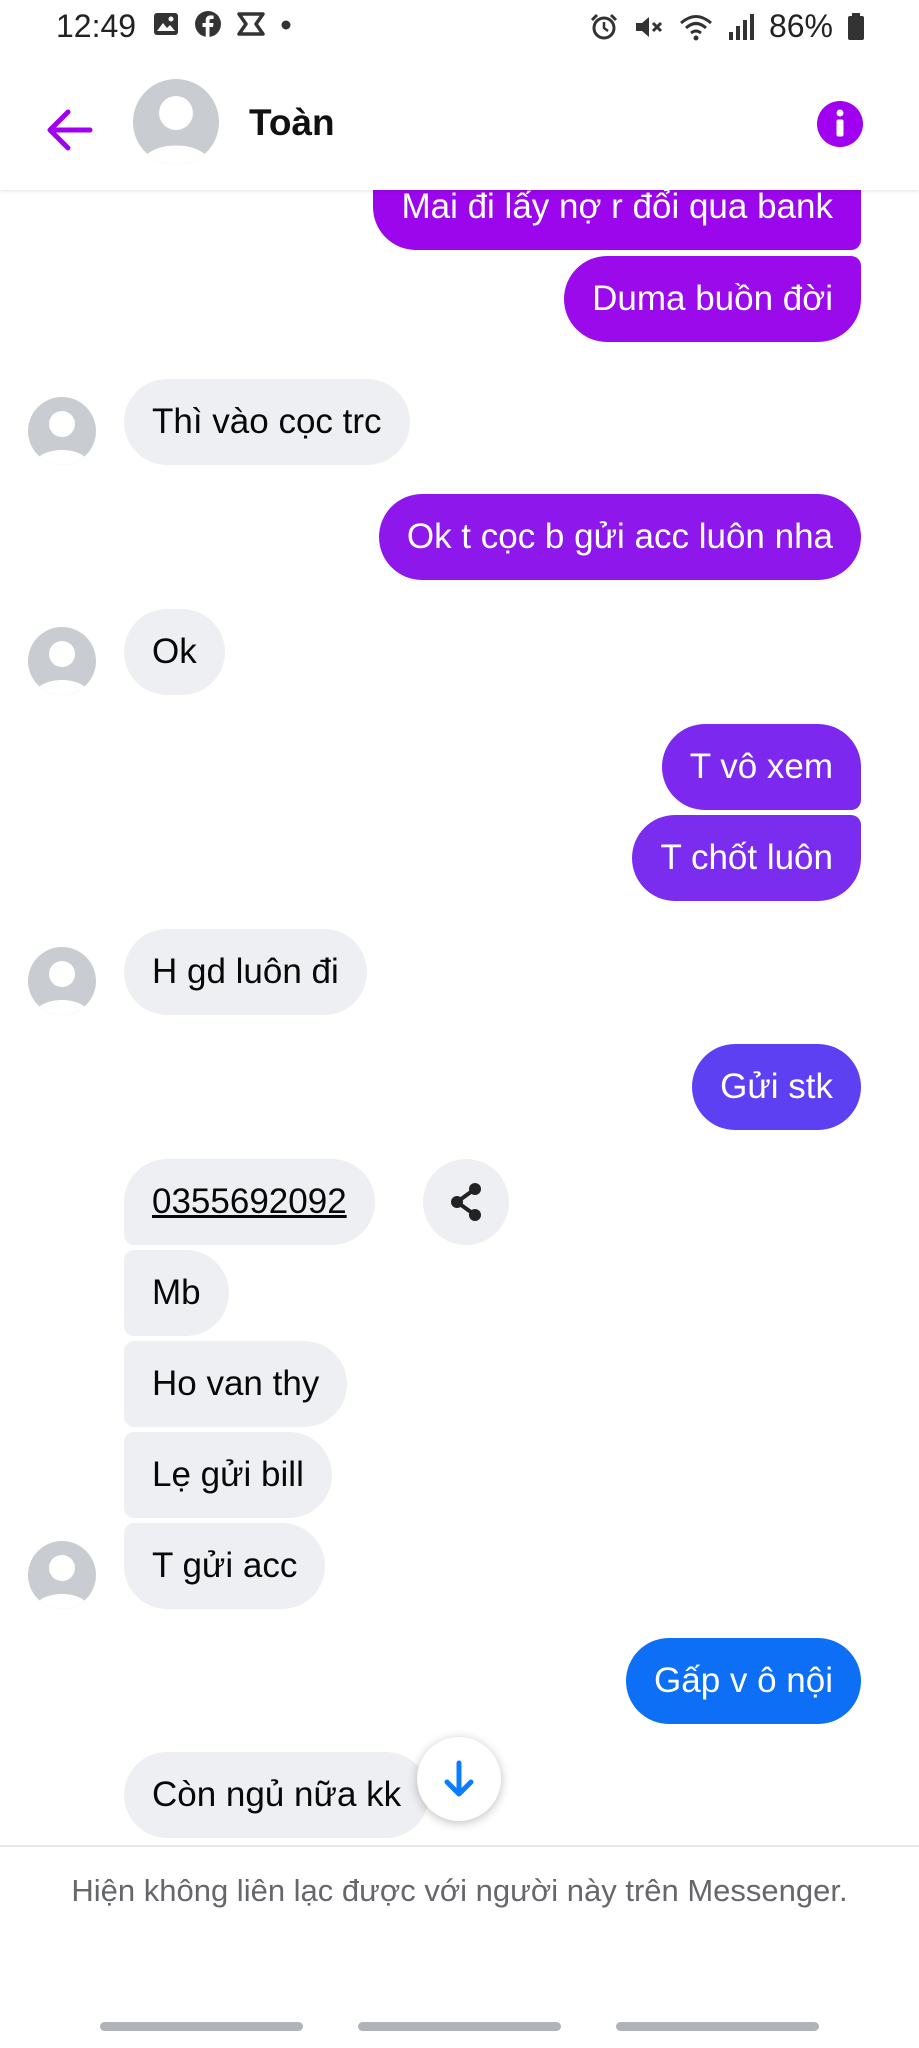  What do you see at coordinates (617, 220) in the screenshot?
I see `message-bubble-sent: Mai đi lấy nợ r đổi qua bank` at bounding box center [617, 220].